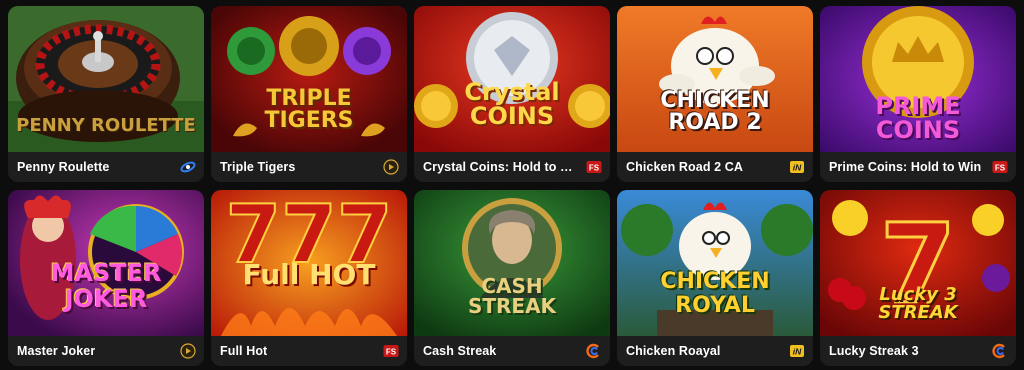 The image size is (1024, 370). What do you see at coordinates (309, 274) in the screenshot?
I see `art-title: Full HOT` at bounding box center [309, 274].